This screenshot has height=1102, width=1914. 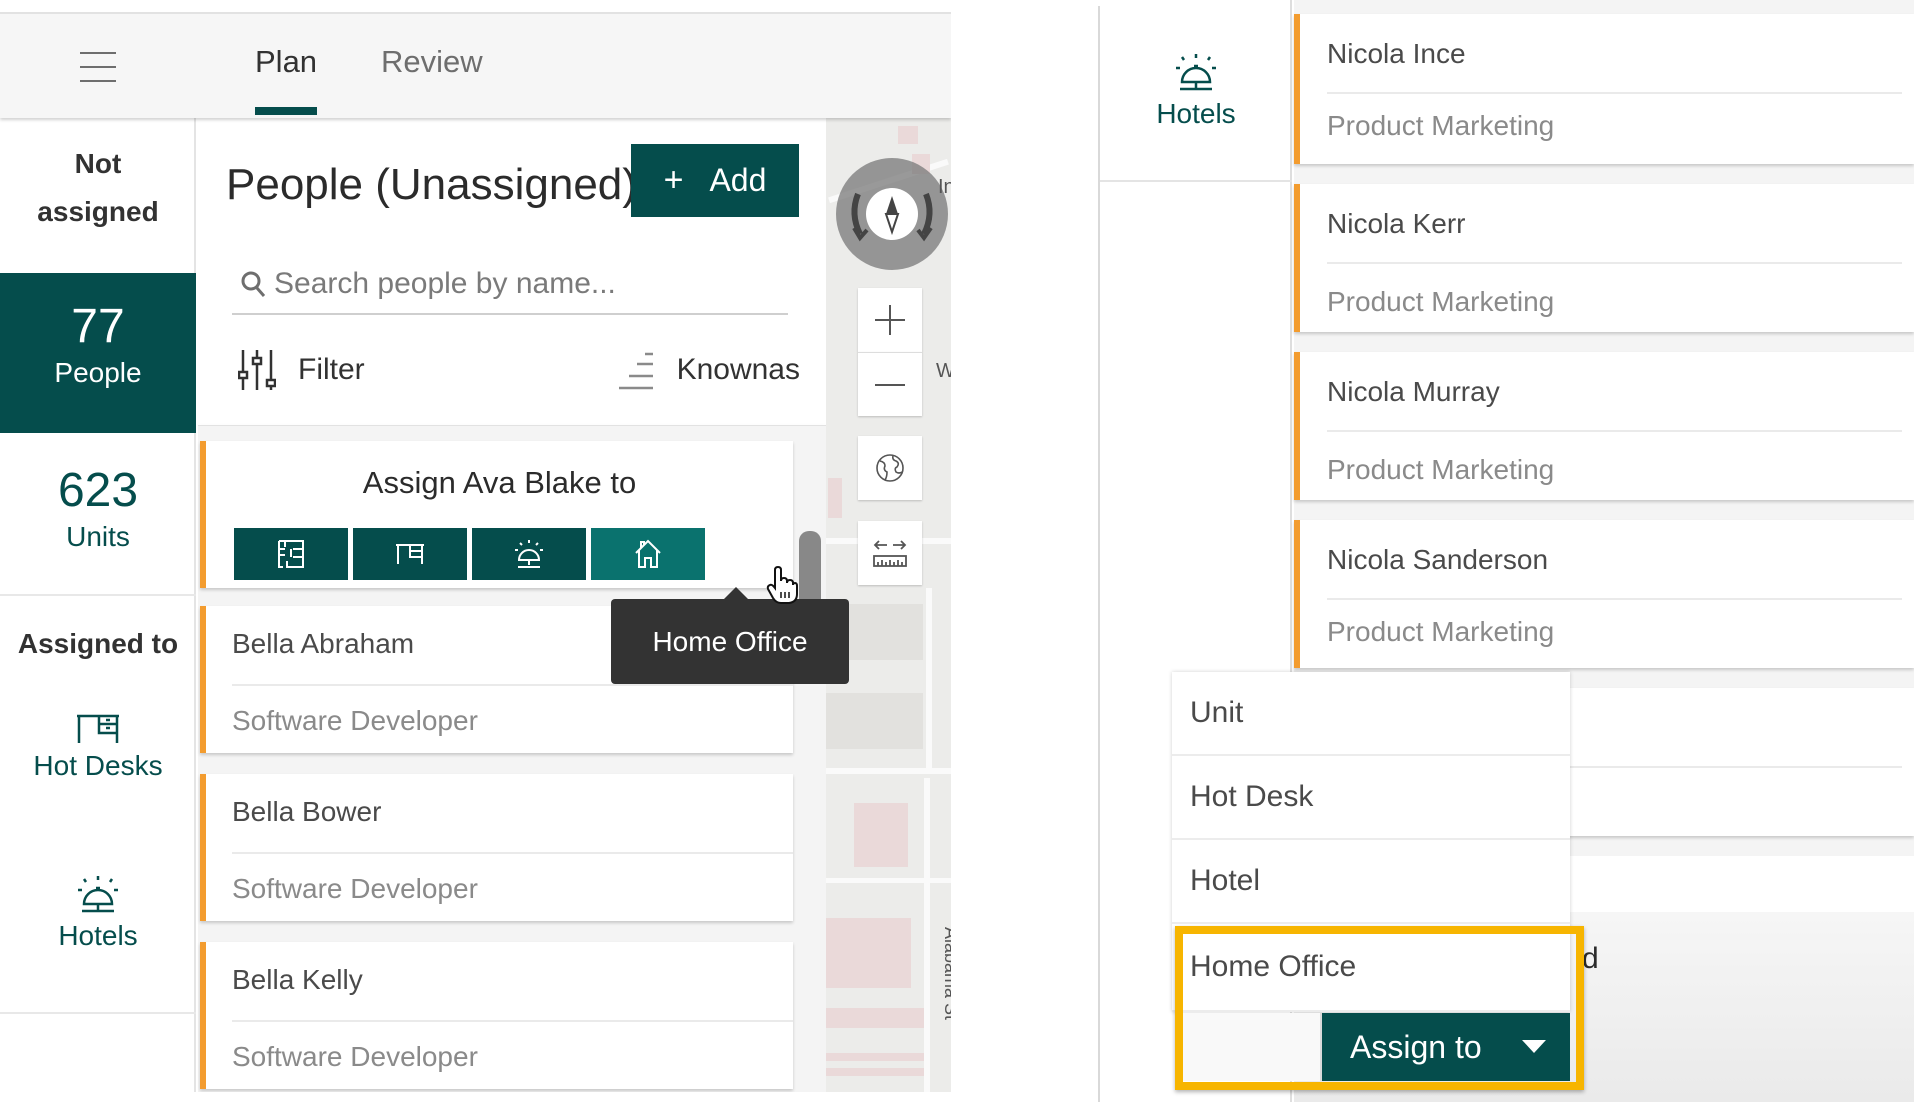 What do you see at coordinates (890, 553) in the screenshot?
I see `measure-button` at bounding box center [890, 553].